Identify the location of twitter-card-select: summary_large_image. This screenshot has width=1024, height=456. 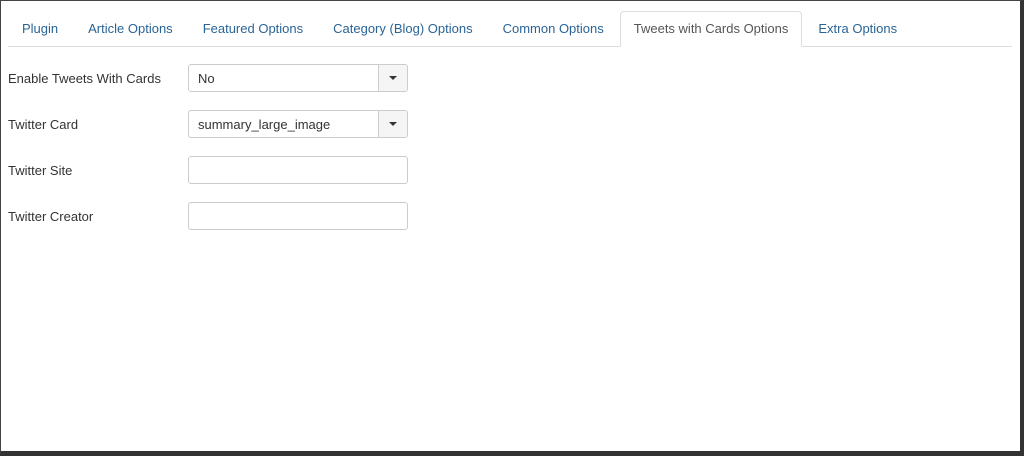
(298, 124).